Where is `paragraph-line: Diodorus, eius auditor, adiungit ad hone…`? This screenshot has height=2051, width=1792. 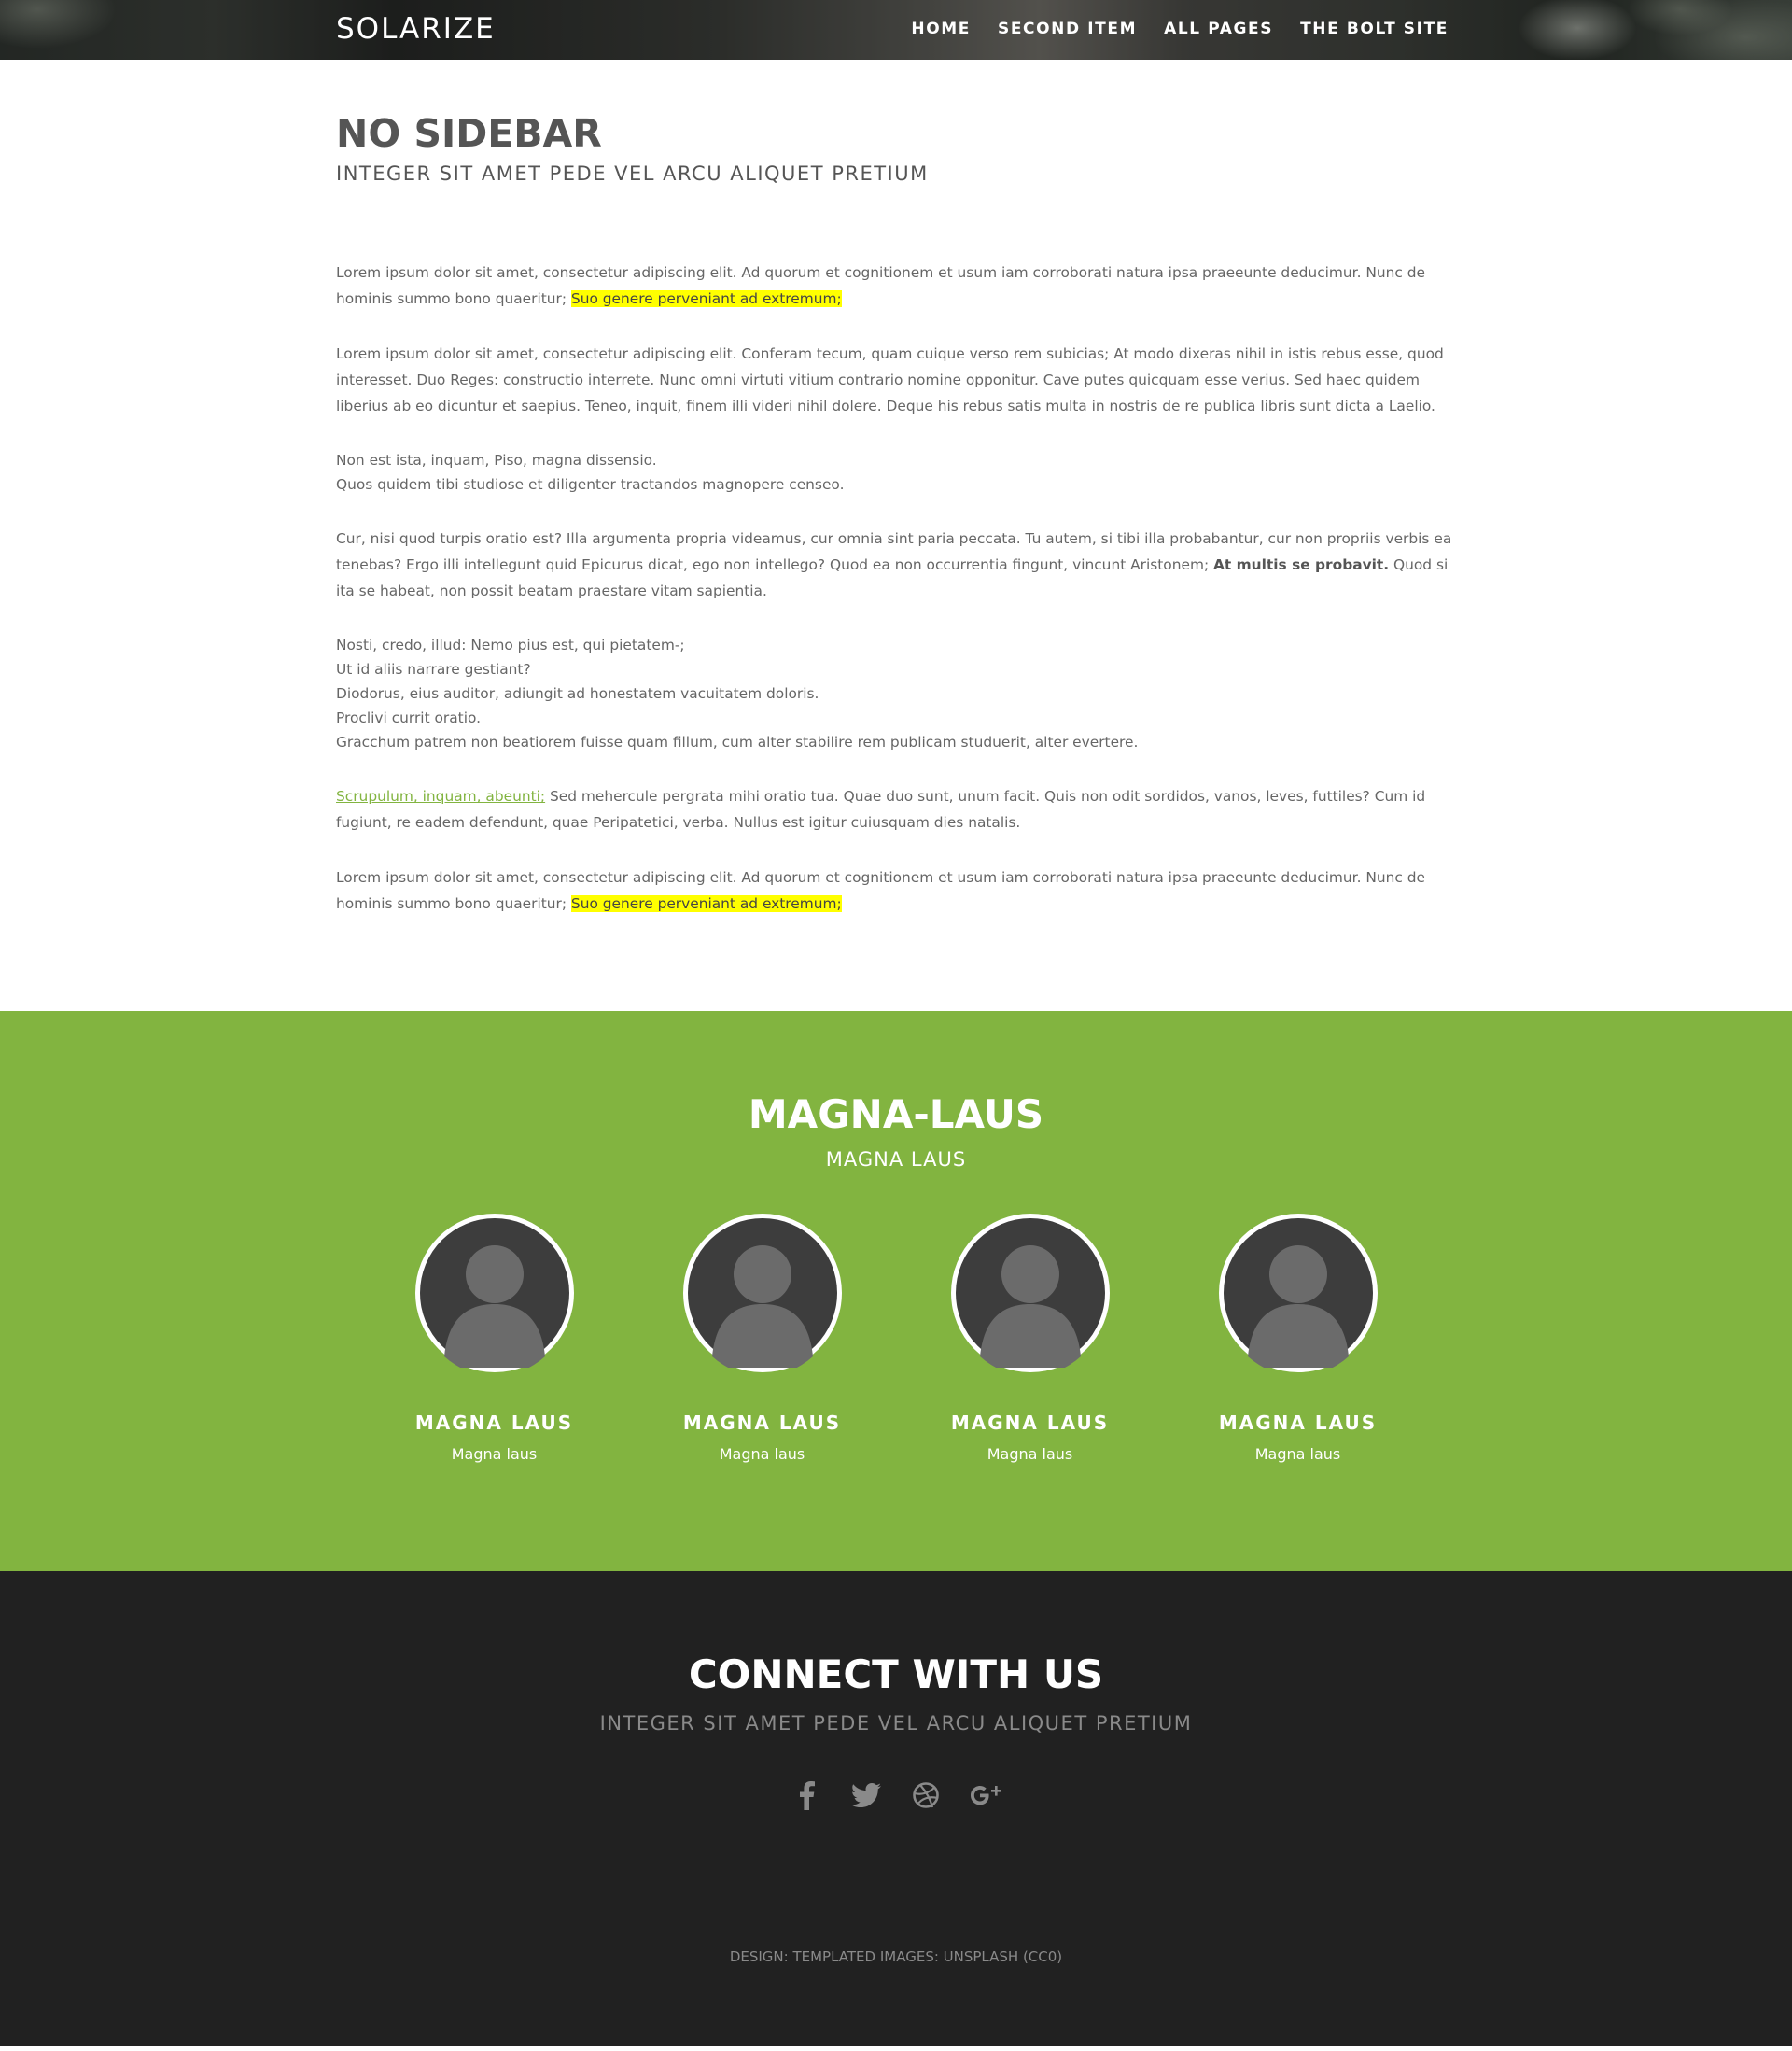
paragraph-line: Diodorus, eius auditor, adiungit ad hone… is located at coordinates (577, 694).